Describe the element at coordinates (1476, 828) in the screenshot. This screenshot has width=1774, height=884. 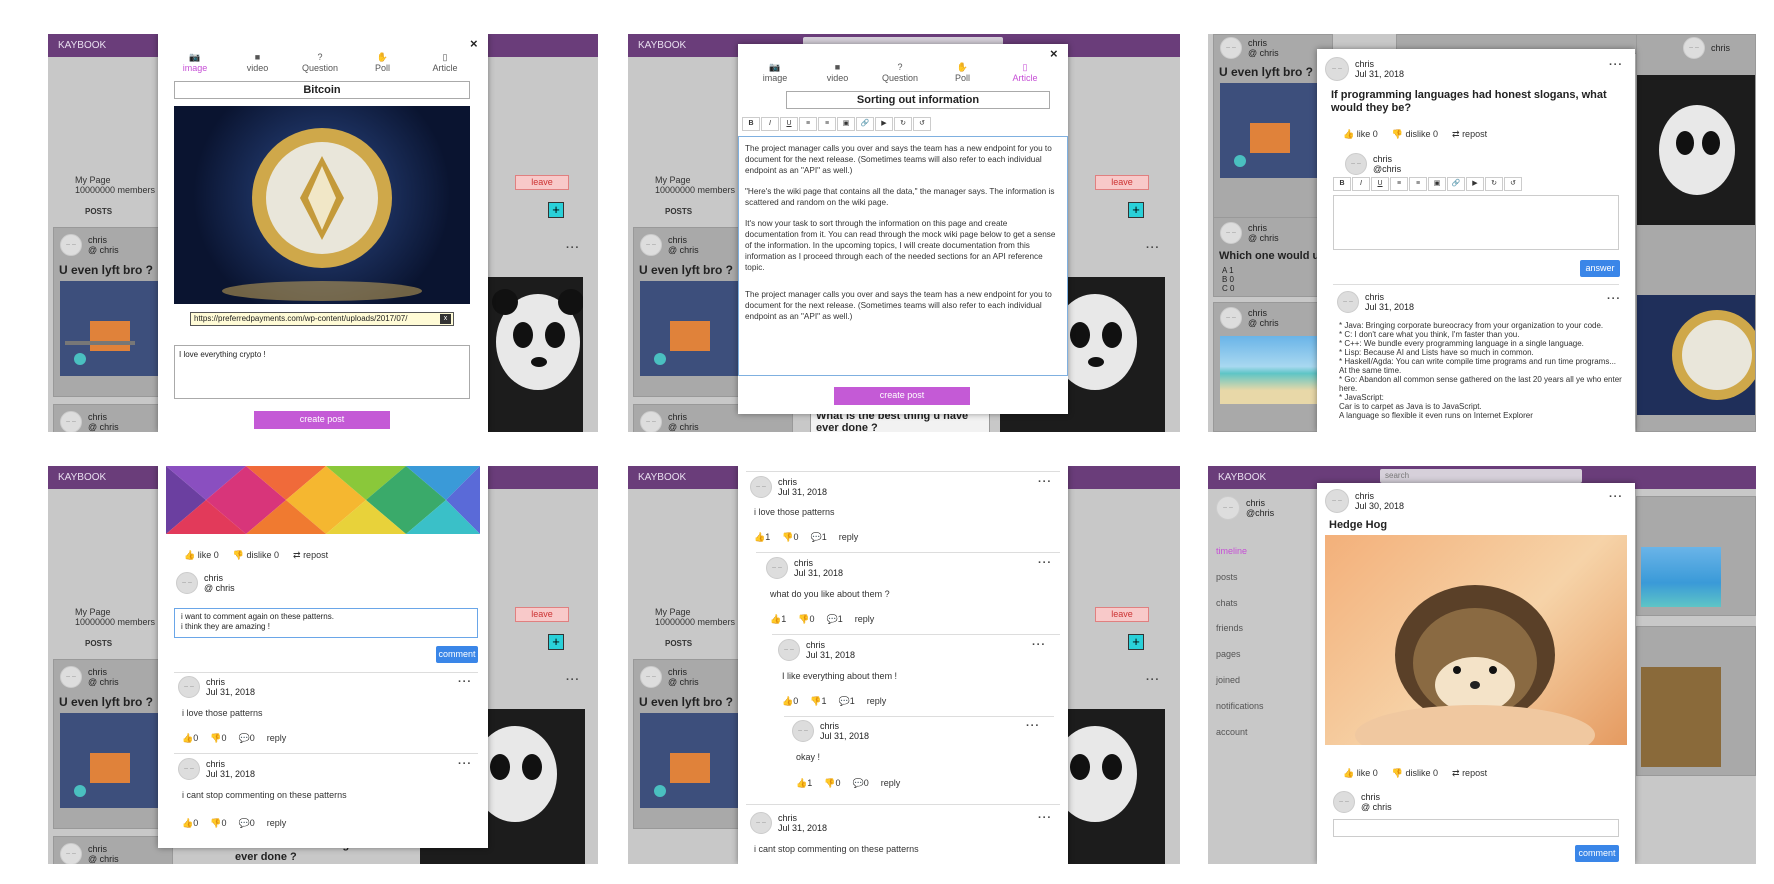
I see `comment-input` at that location.